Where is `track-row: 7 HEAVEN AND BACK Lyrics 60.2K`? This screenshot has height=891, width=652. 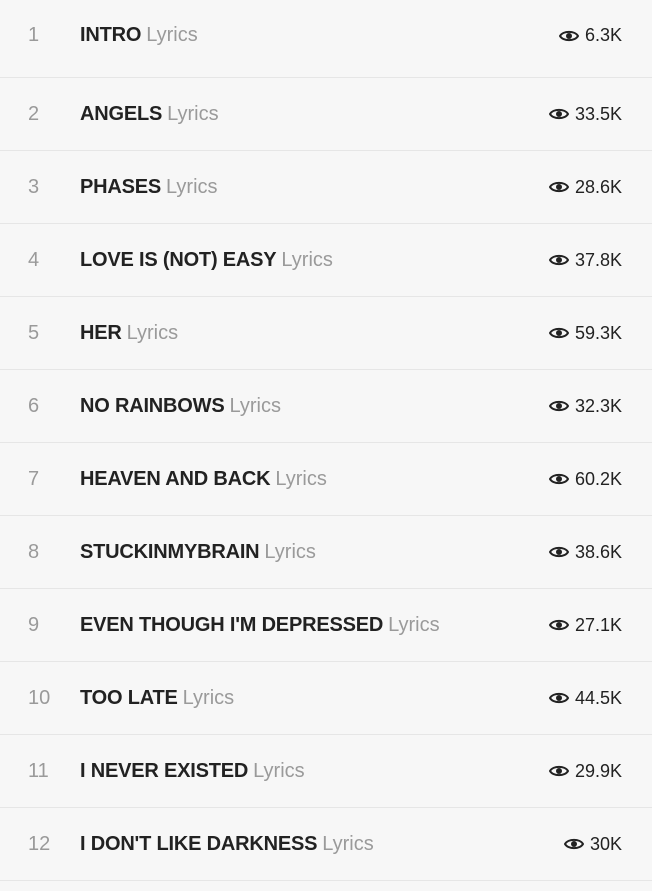
track-row: 7 HEAVEN AND BACK Lyrics 60.2K is located at coordinates (326, 479).